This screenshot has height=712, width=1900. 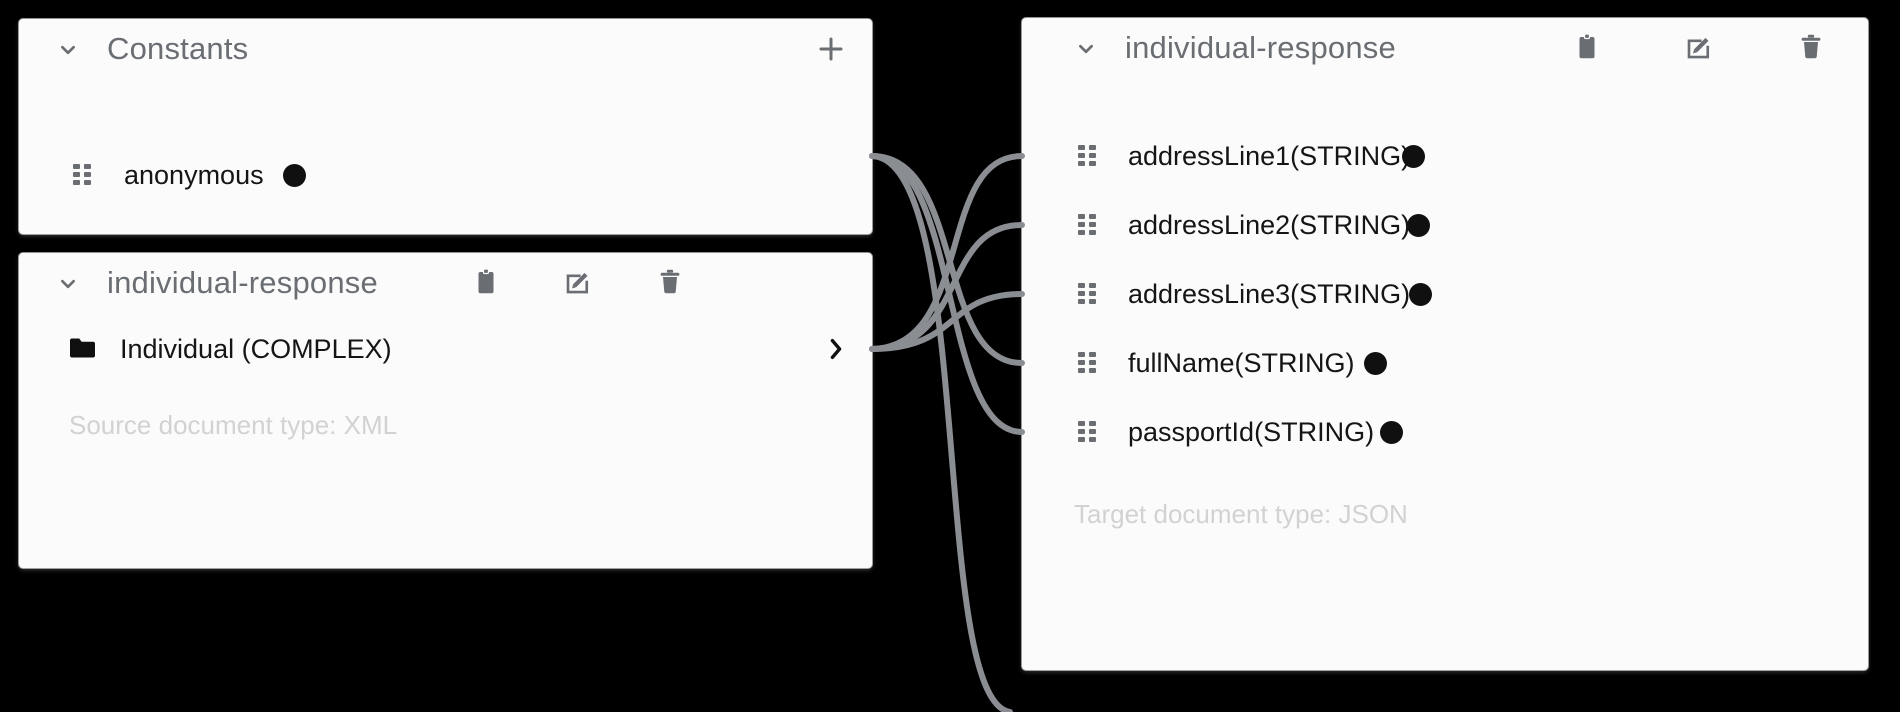 What do you see at coordinates (82, 351) in the screenshot?
I see `folder-icon` at bounding box center [82, 351].